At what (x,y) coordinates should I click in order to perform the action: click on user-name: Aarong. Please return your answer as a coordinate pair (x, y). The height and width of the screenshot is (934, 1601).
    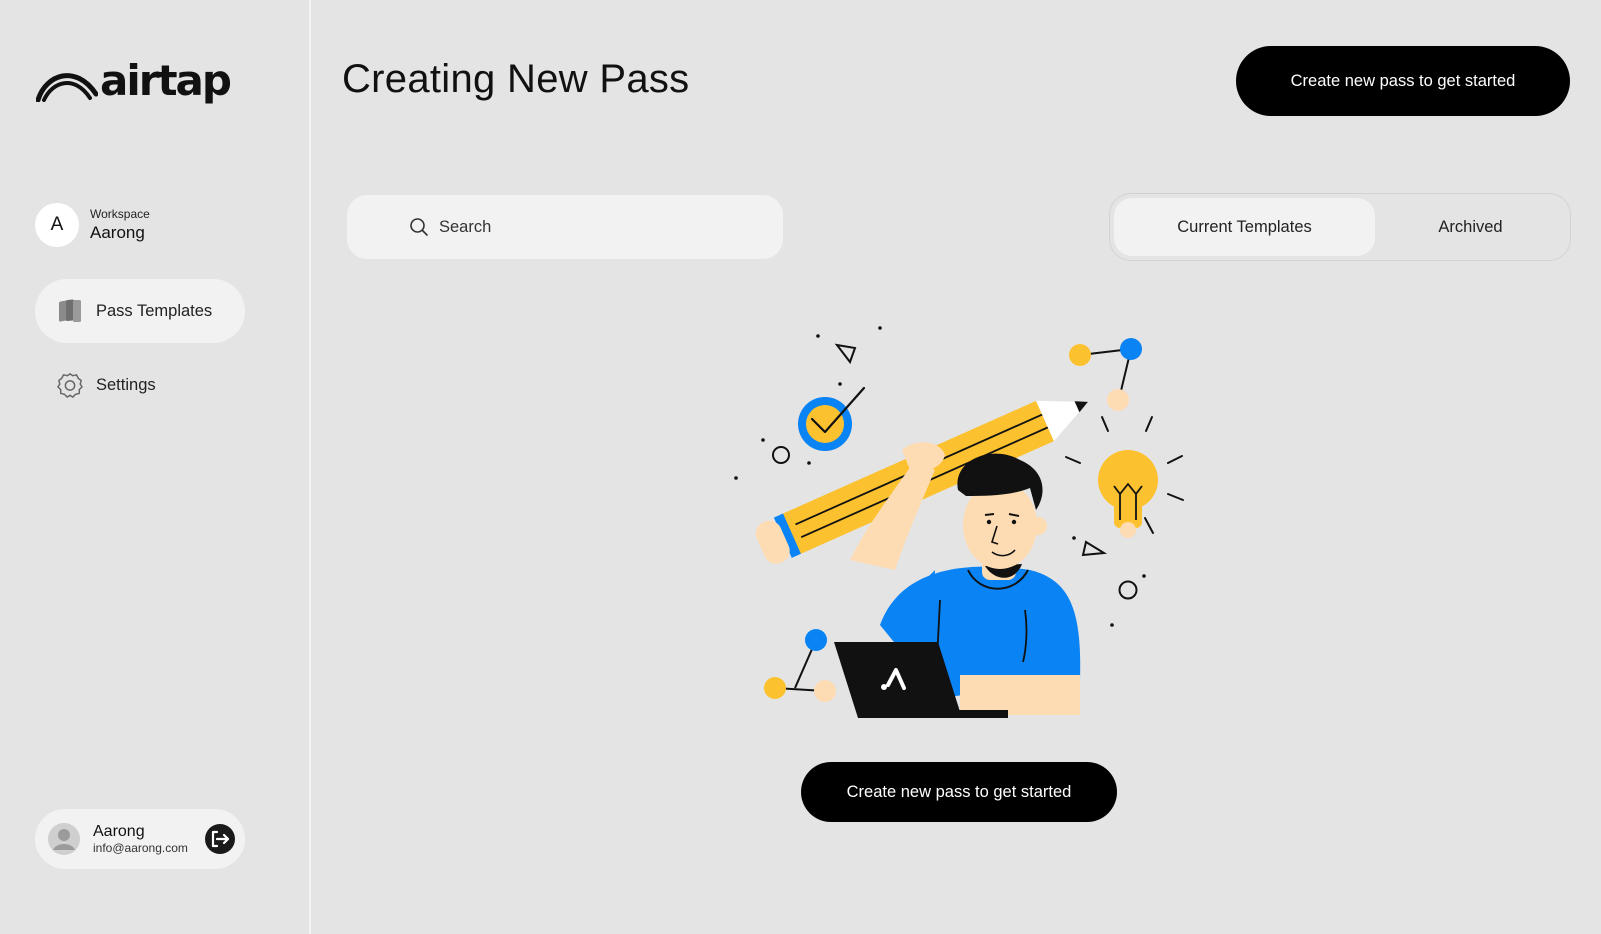
    Looking at the image, I should click on (119, 831).